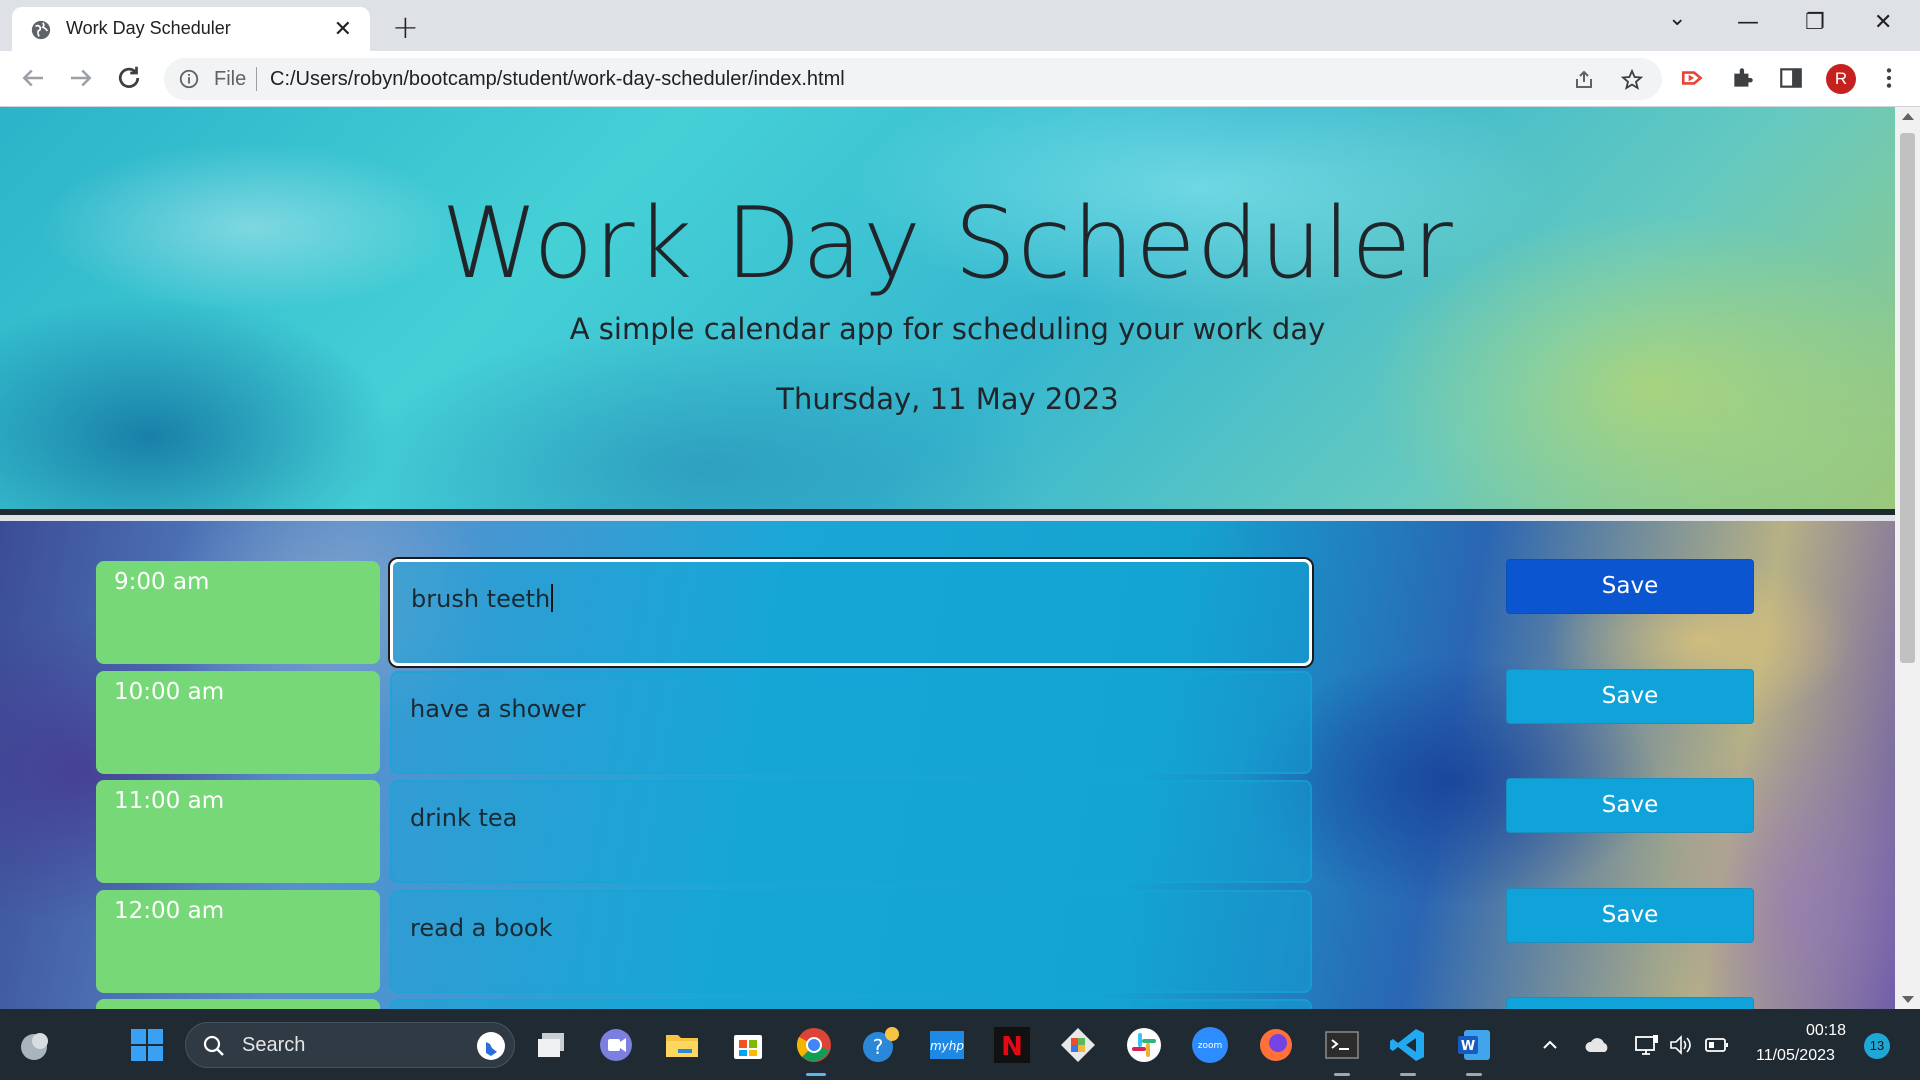 Image resolution: width=1920 pixels, height=1080 pixels. Describe the element at coordinates (1883, 22) in the screenshot. I see `window-close-icon: ✕` at that location.